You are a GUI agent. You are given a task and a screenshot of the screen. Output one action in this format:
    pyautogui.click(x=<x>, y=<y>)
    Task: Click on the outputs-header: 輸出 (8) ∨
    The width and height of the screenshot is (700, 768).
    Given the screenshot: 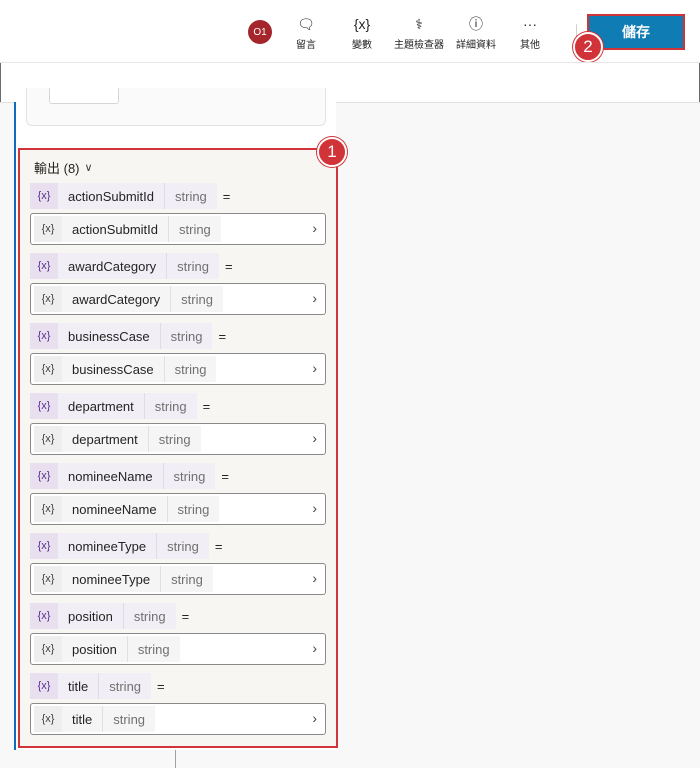 What is the action you would take?
    pyautogui.click(x=63, y=167)
    